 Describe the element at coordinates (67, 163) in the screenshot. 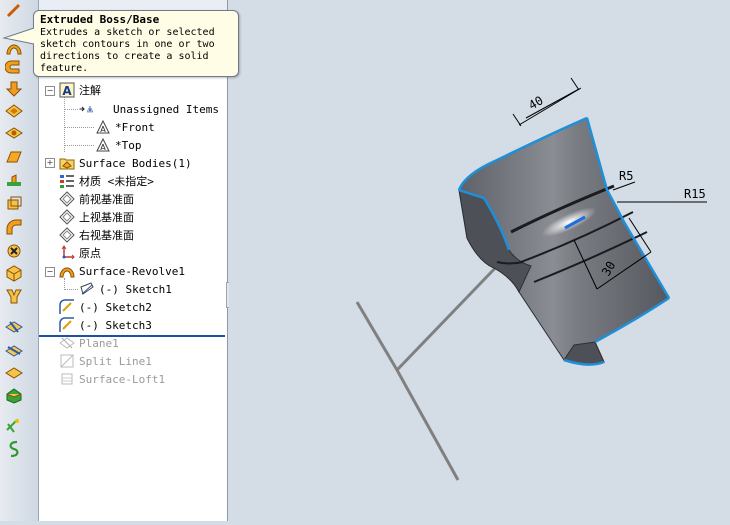

I see `surface-bodies-folder-icon` at that location.